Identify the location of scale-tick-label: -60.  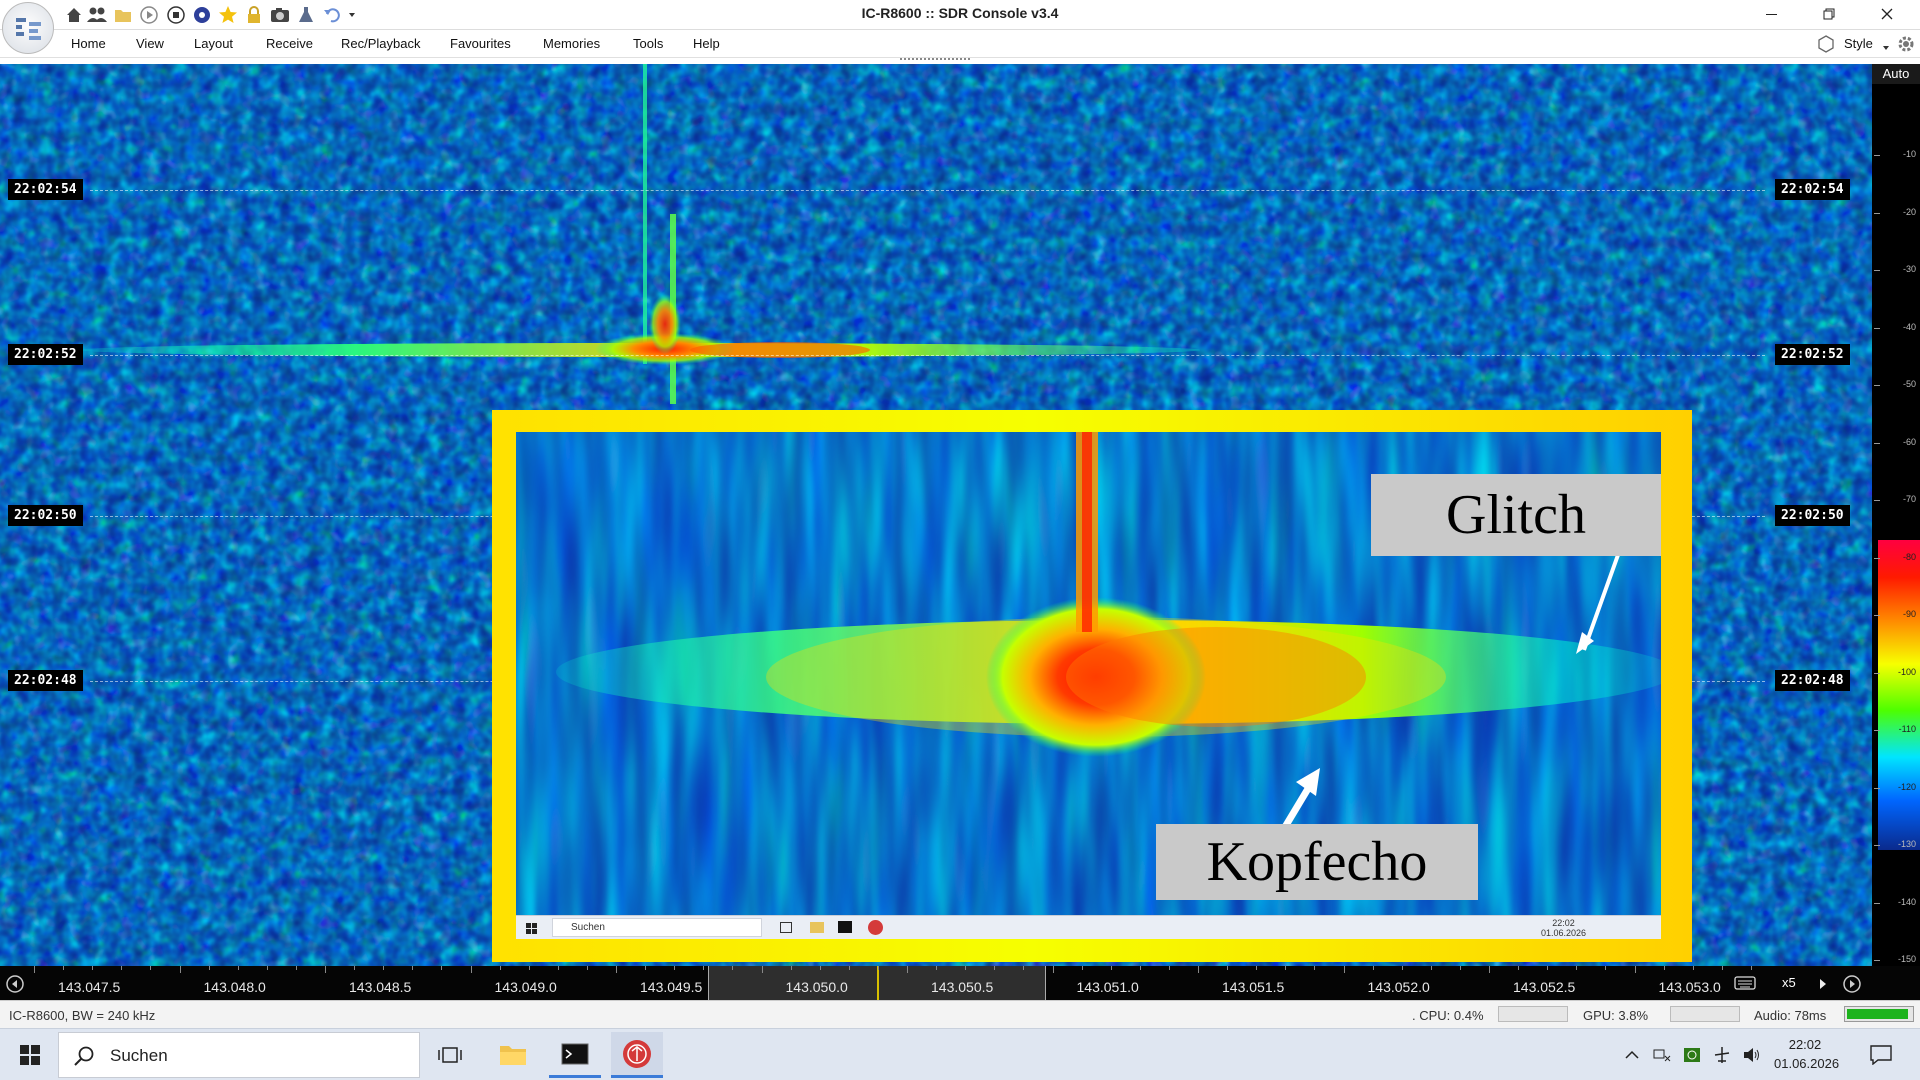
(1909, 441).